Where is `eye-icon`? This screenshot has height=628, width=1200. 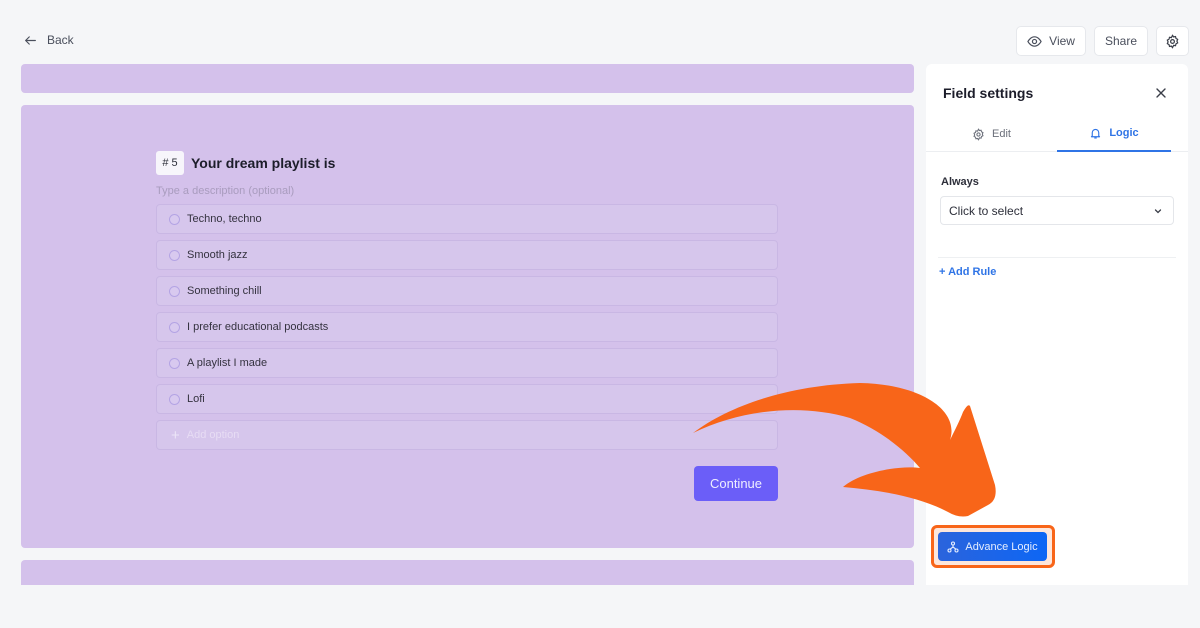
eye-icon is located at coordinates (1034, 41).